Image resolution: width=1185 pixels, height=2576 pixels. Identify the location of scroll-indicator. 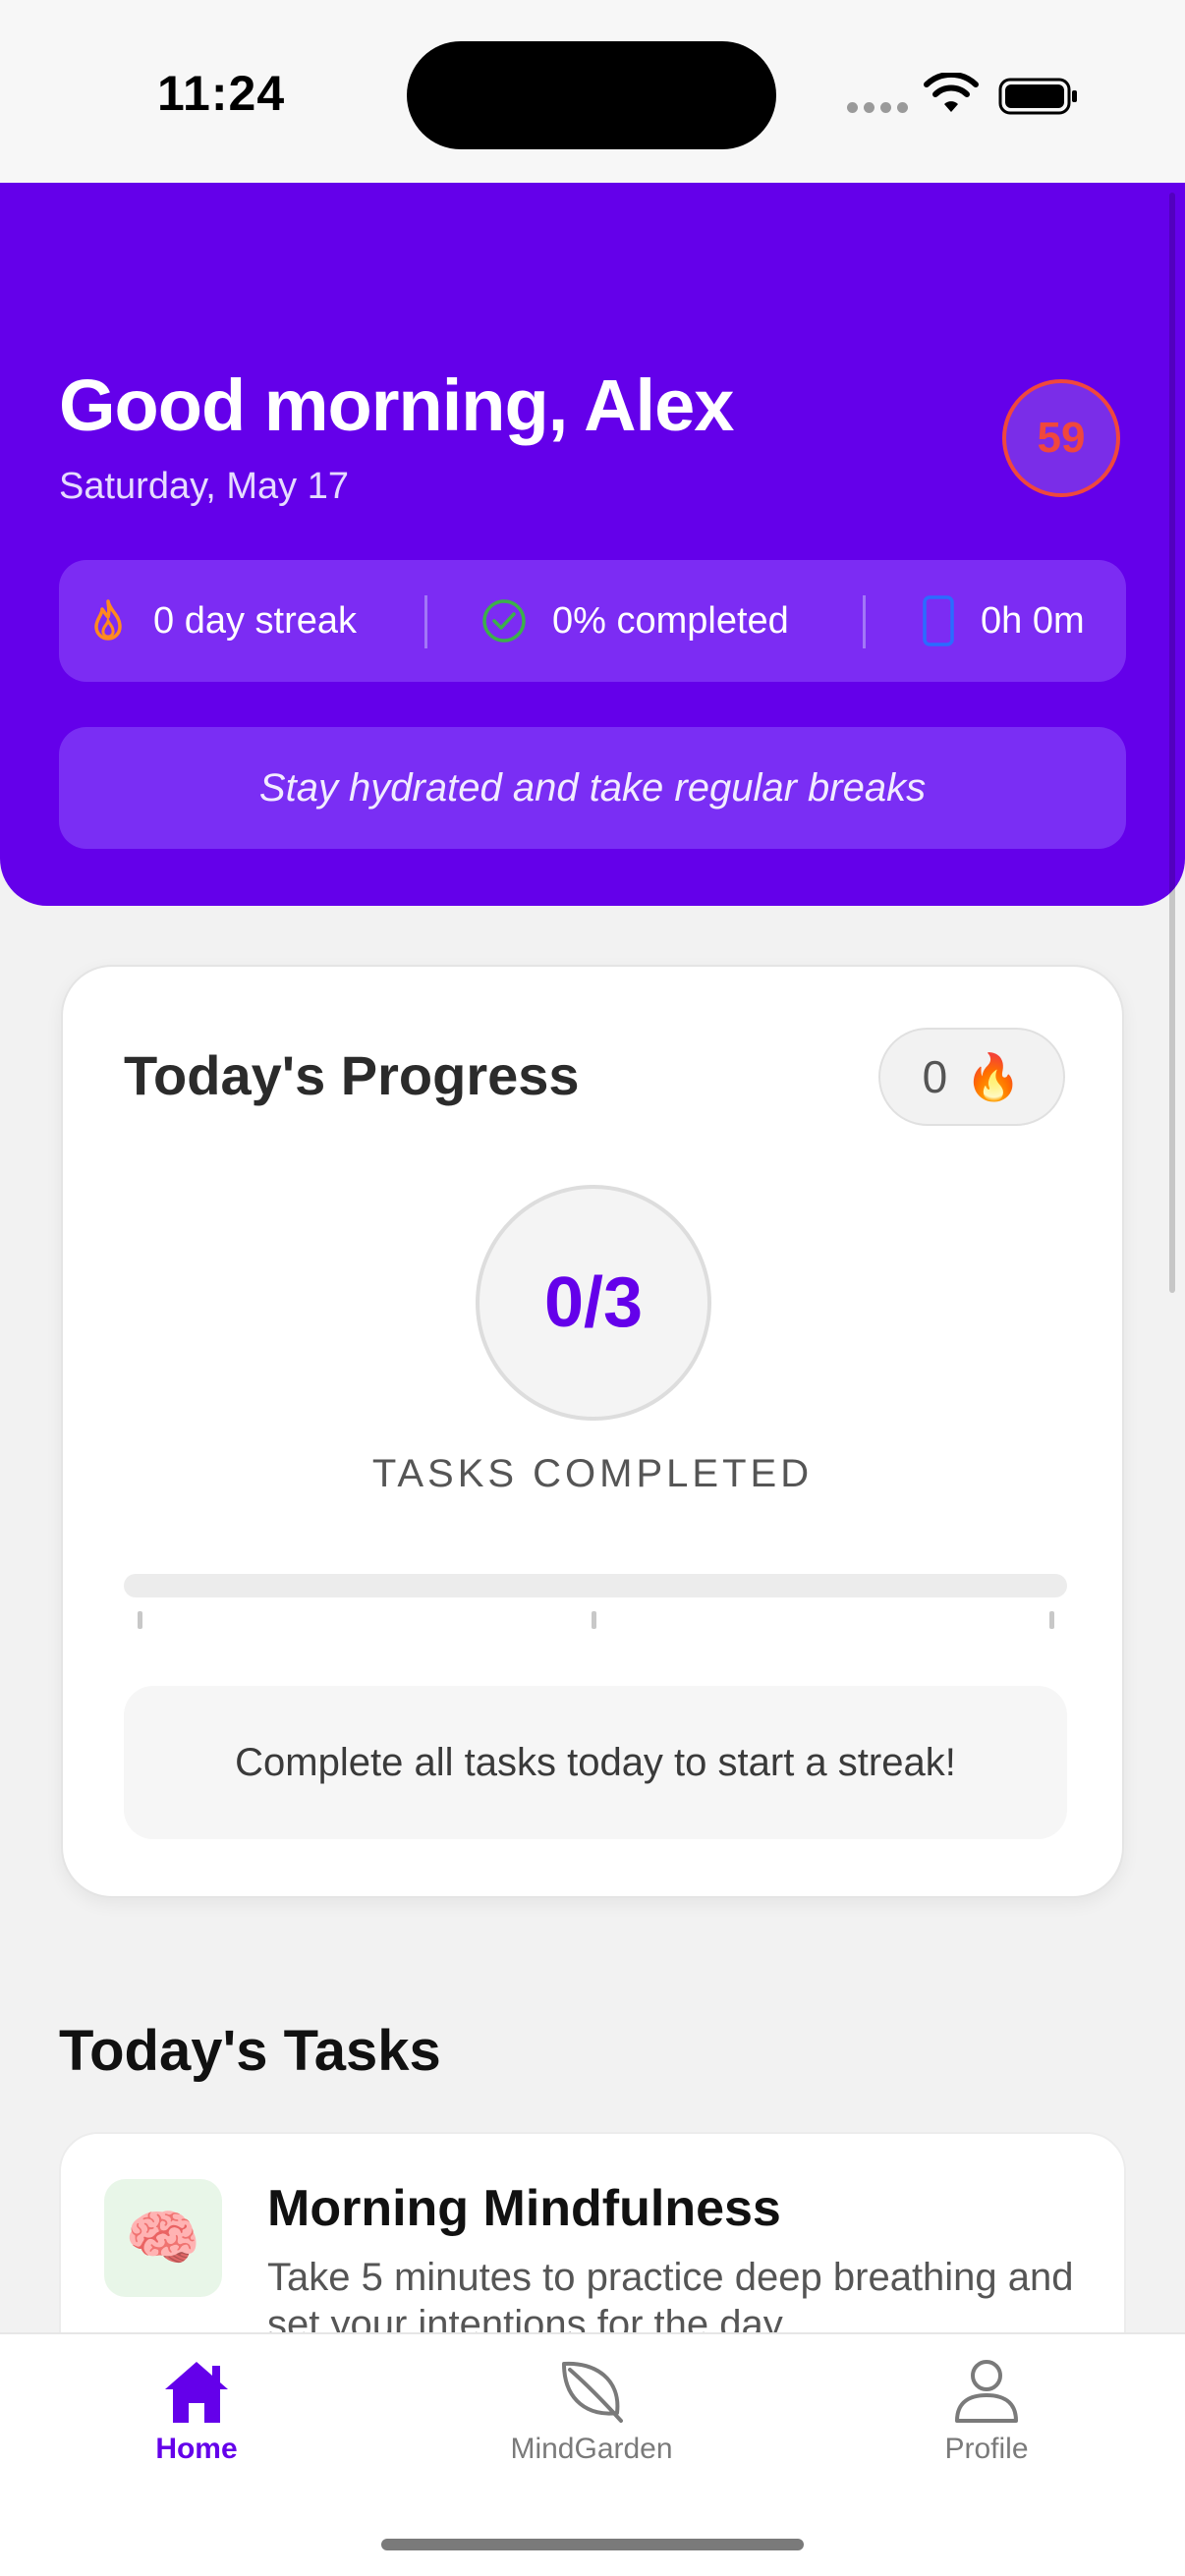
(1172, 743).